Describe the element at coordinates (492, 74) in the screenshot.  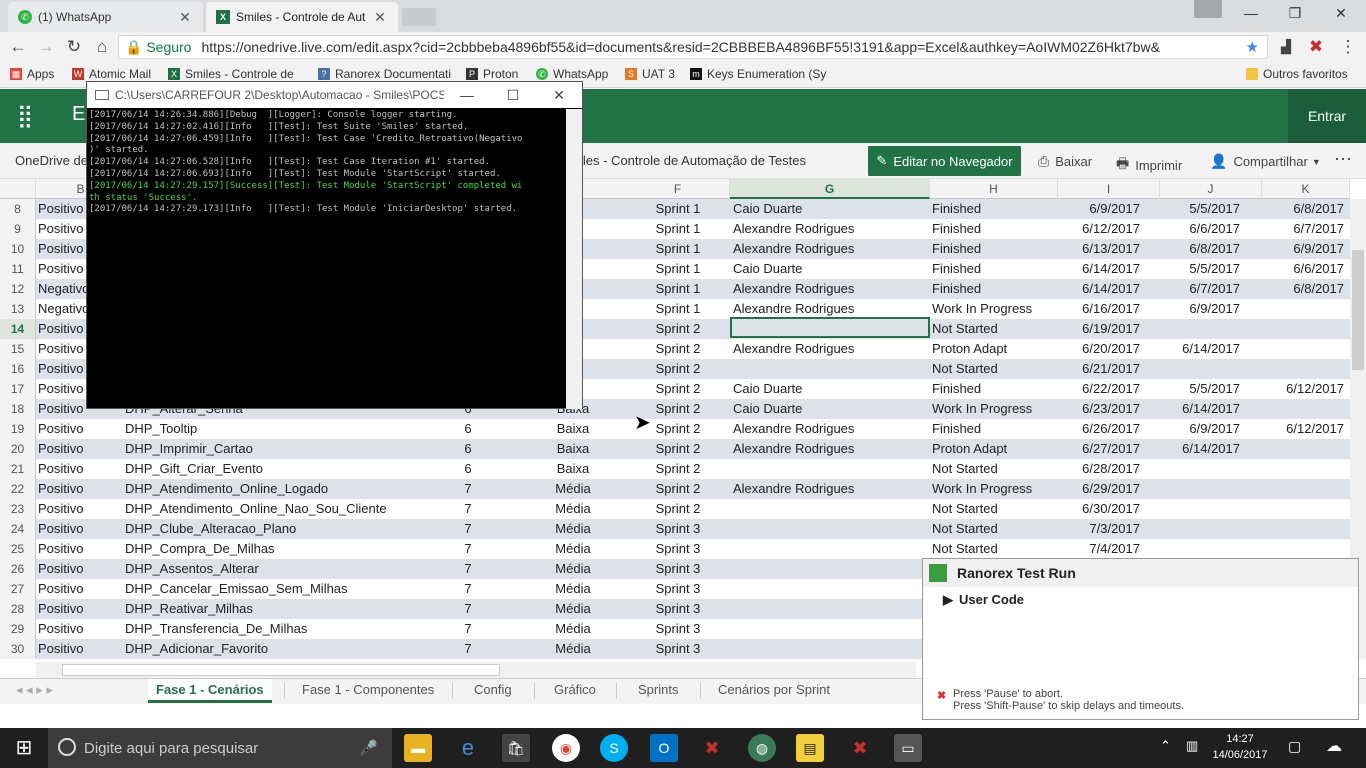
I see `bookmark-proton: P Proton` at that location.